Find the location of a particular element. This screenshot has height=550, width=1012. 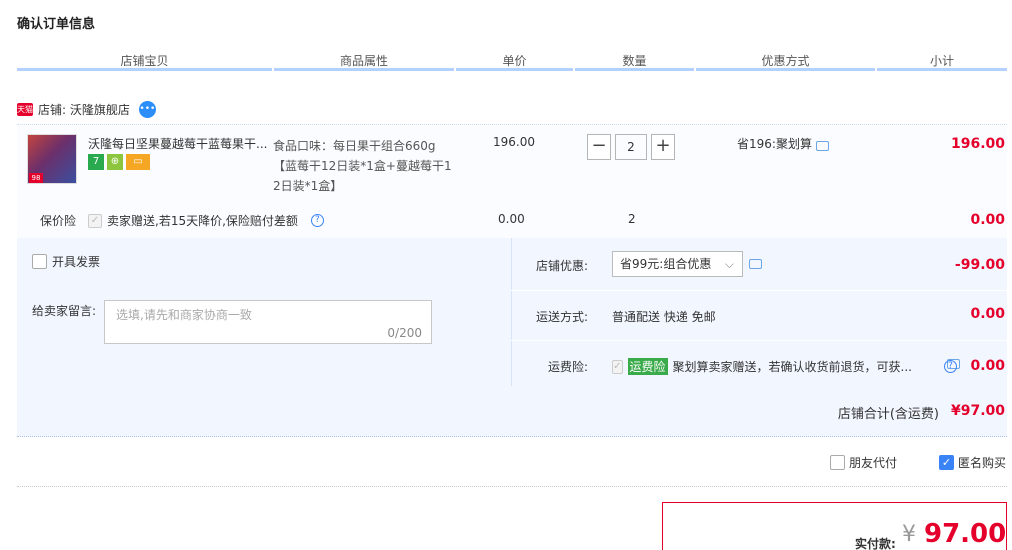

seven-day-return-icon: 7 is located at coordinates (96, 162).